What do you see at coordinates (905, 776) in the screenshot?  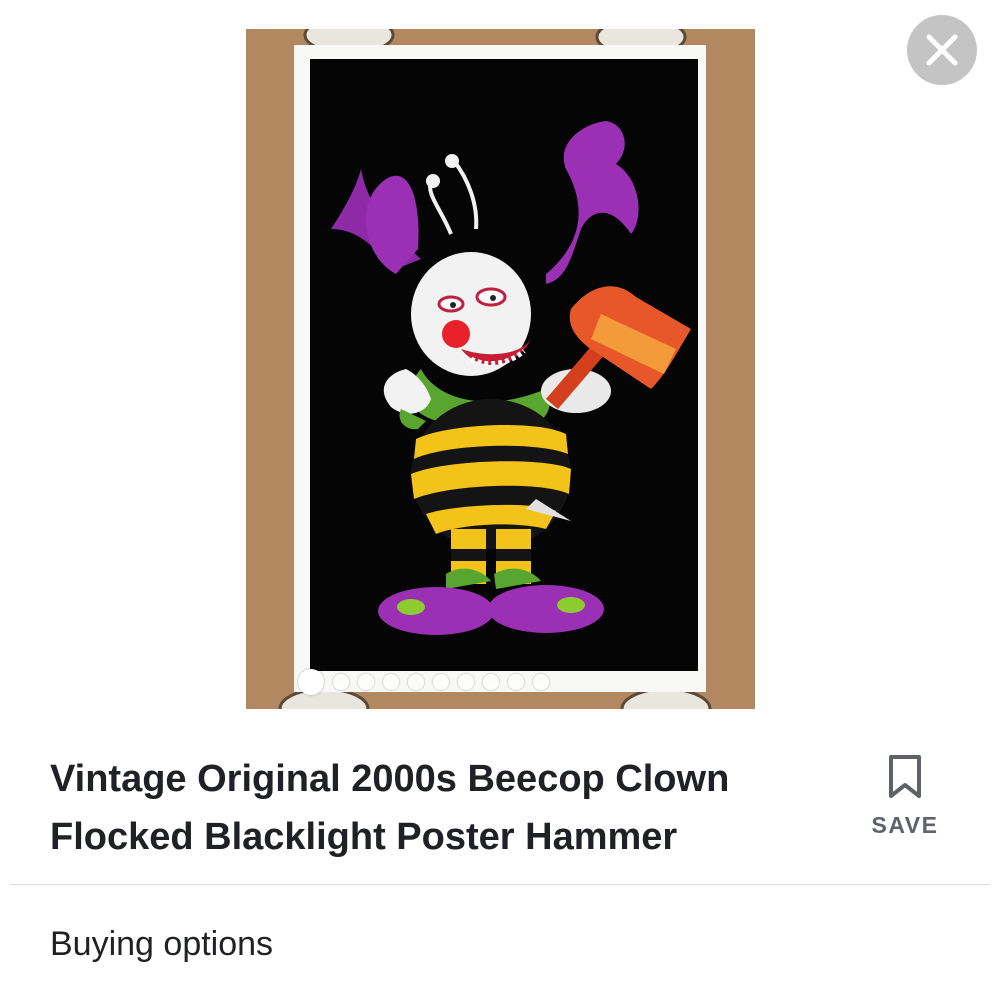 I see `bookmark-icon` at bounding box center [905, 776].